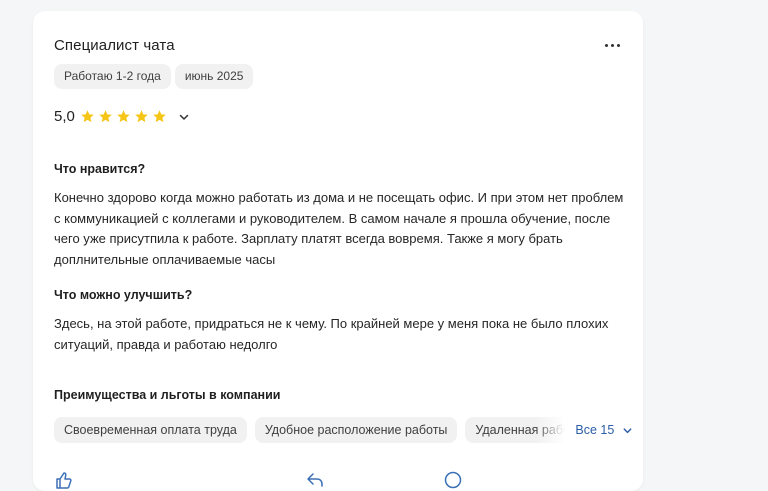 This screenshot has width=768, height=491. Describe the element at coordinates (214, 76) in the screenshot. I see `tag-review-date: июнь 2025` at that location.